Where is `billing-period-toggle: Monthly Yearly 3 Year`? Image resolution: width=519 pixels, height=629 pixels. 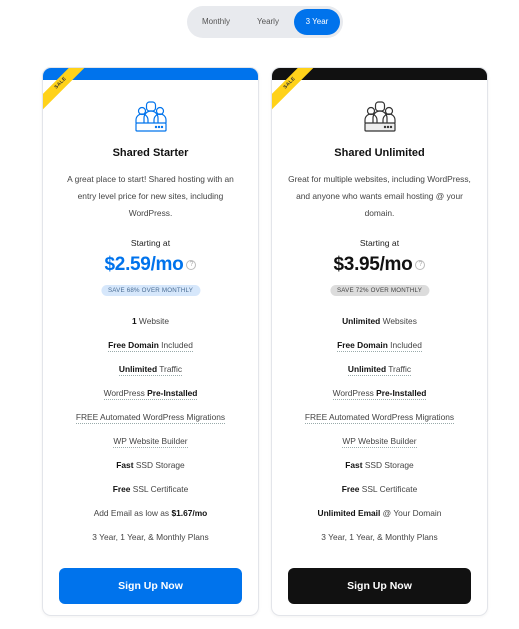
billing-period-toggle: Monthly Yearly 3 Year is located at coordinates (265, 22).